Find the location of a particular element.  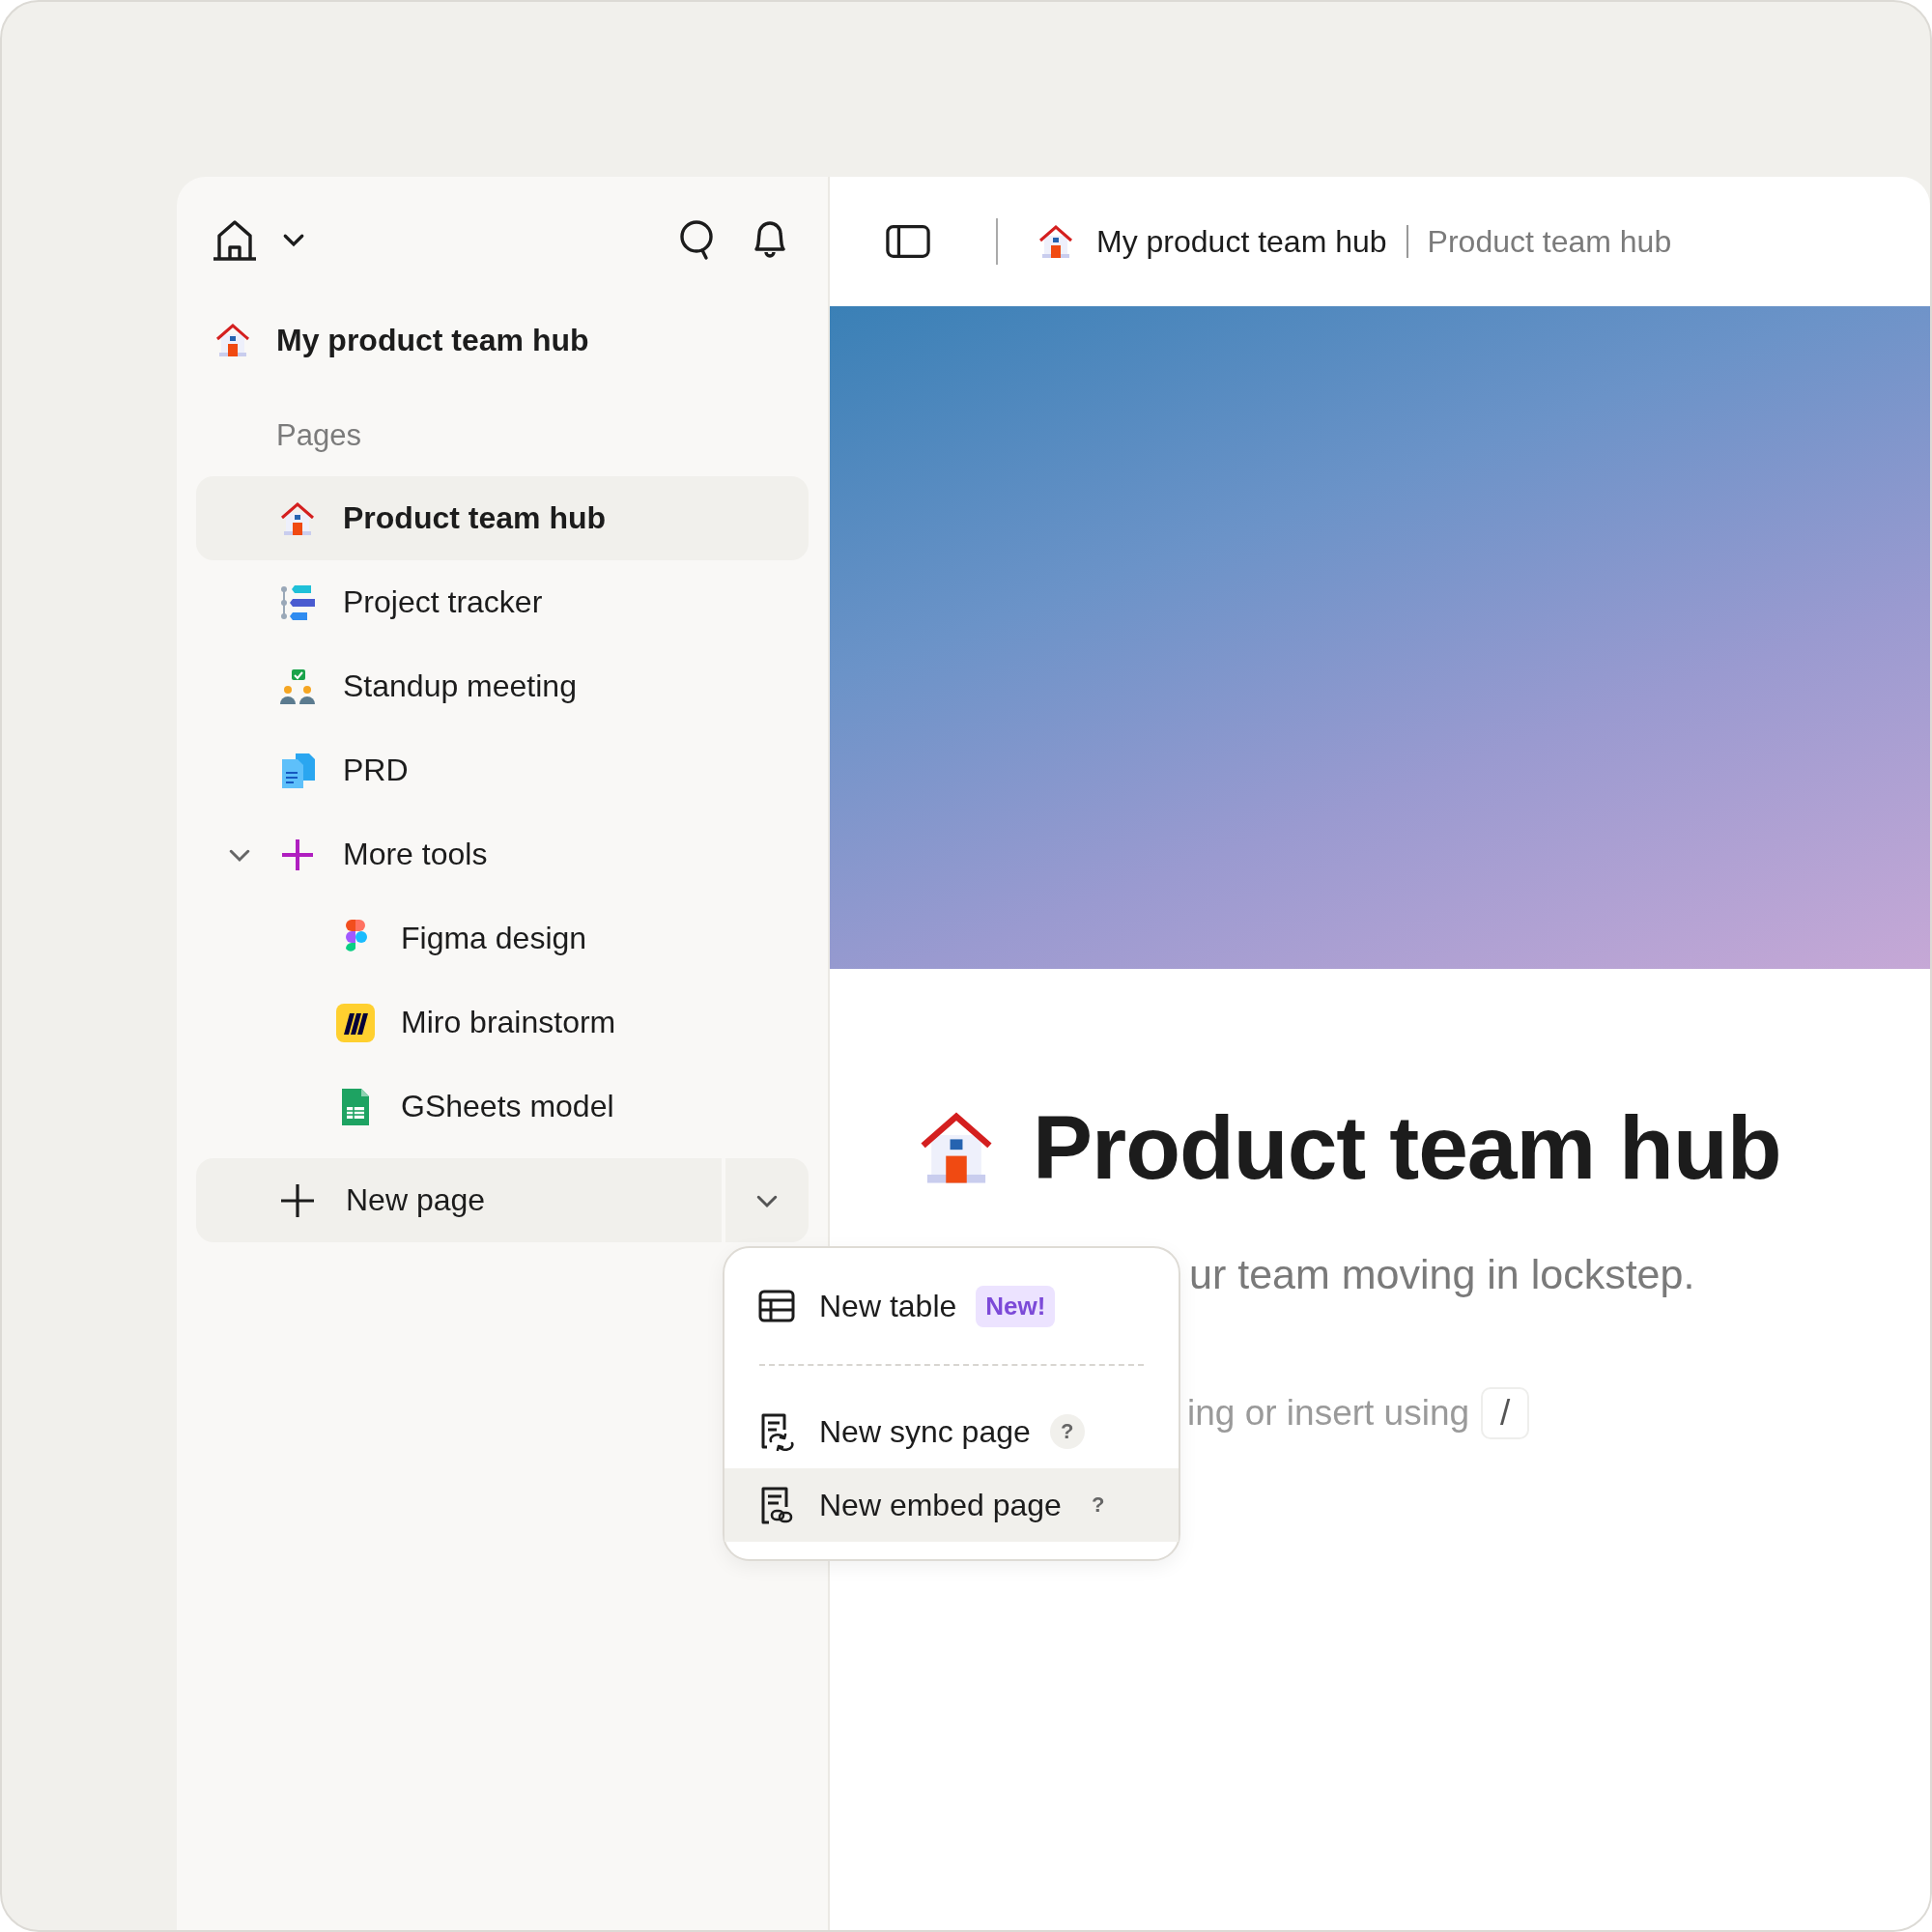

menu-item: New embed page ? is located at coordinates (951, 1505).